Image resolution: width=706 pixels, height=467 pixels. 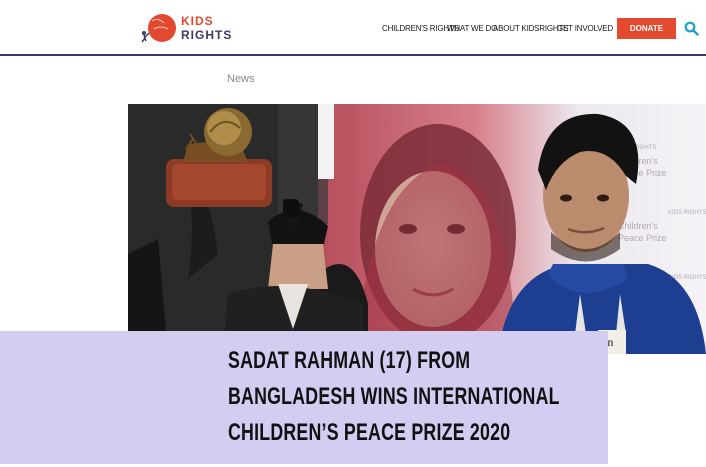 I want to click on svg-text: Children's, so click(x=638, y=226).